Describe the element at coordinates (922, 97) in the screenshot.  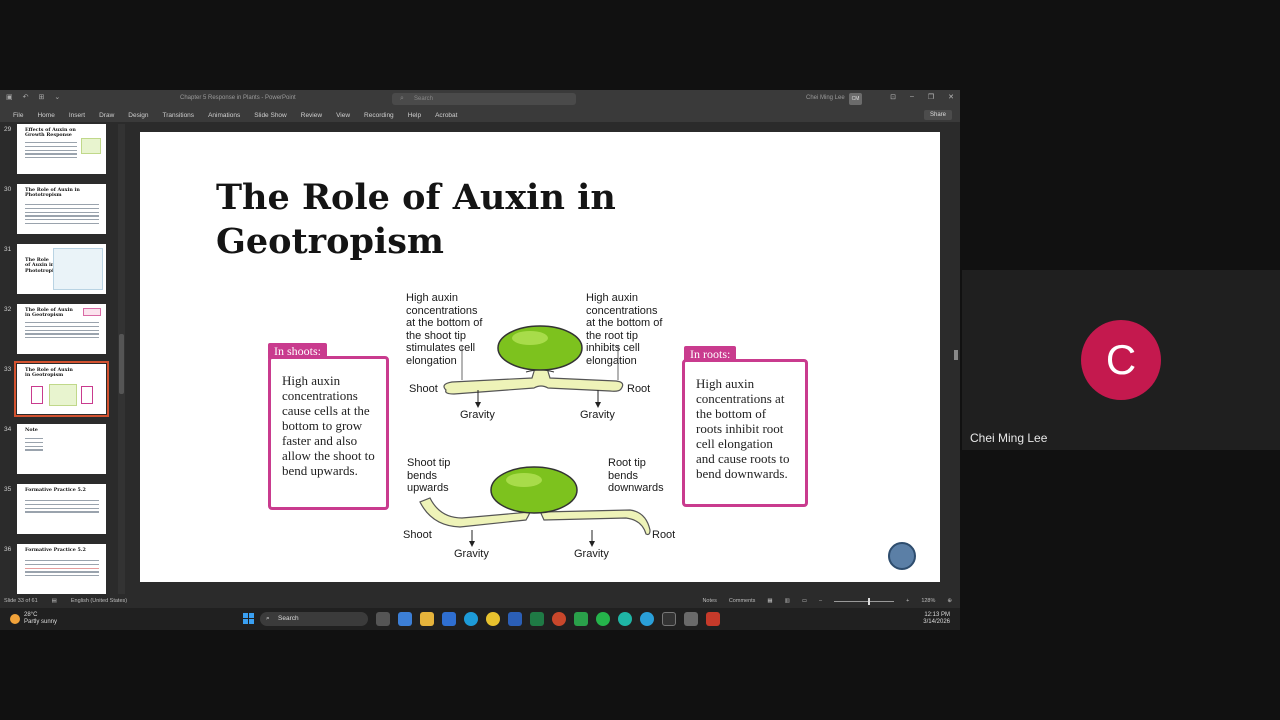
I see `window-controls: ⊡ – ❐ ✕` at that location.